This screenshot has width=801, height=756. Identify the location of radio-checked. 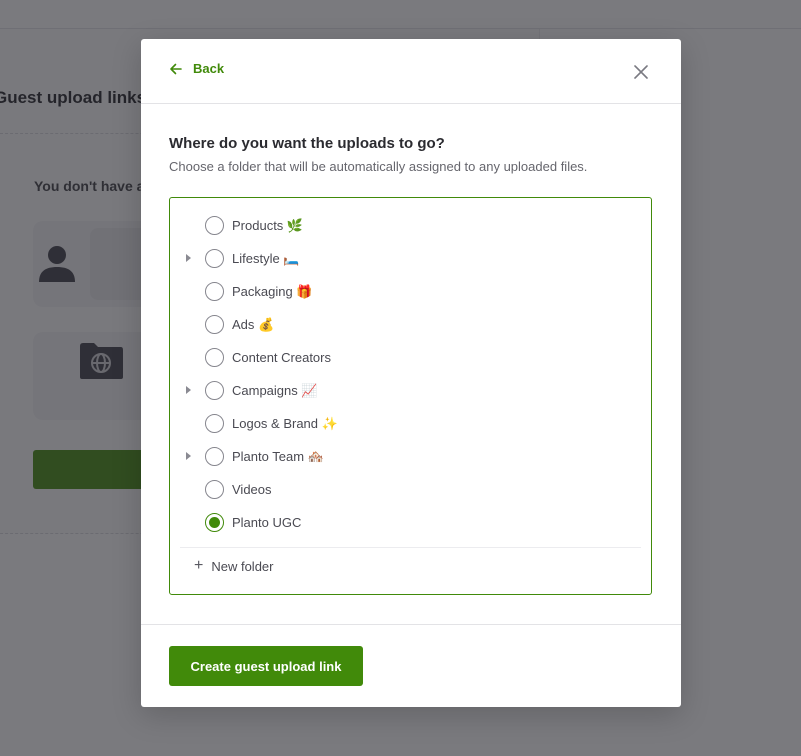
(214, 522).